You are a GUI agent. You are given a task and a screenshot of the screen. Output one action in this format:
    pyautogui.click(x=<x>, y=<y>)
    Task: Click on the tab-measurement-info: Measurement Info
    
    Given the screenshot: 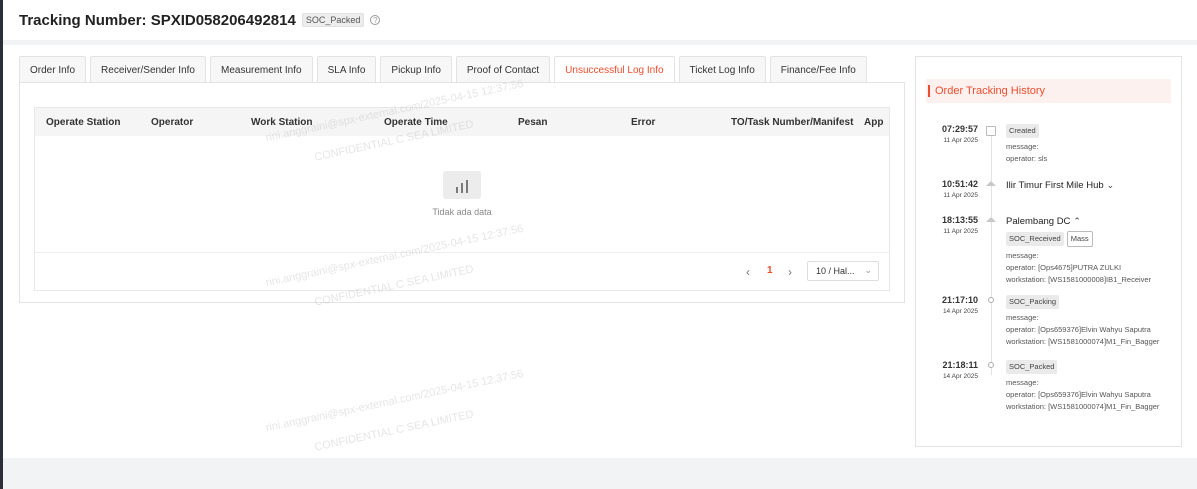 What is the action you would take?
    pyautogui.click(x=261, y=69)
    